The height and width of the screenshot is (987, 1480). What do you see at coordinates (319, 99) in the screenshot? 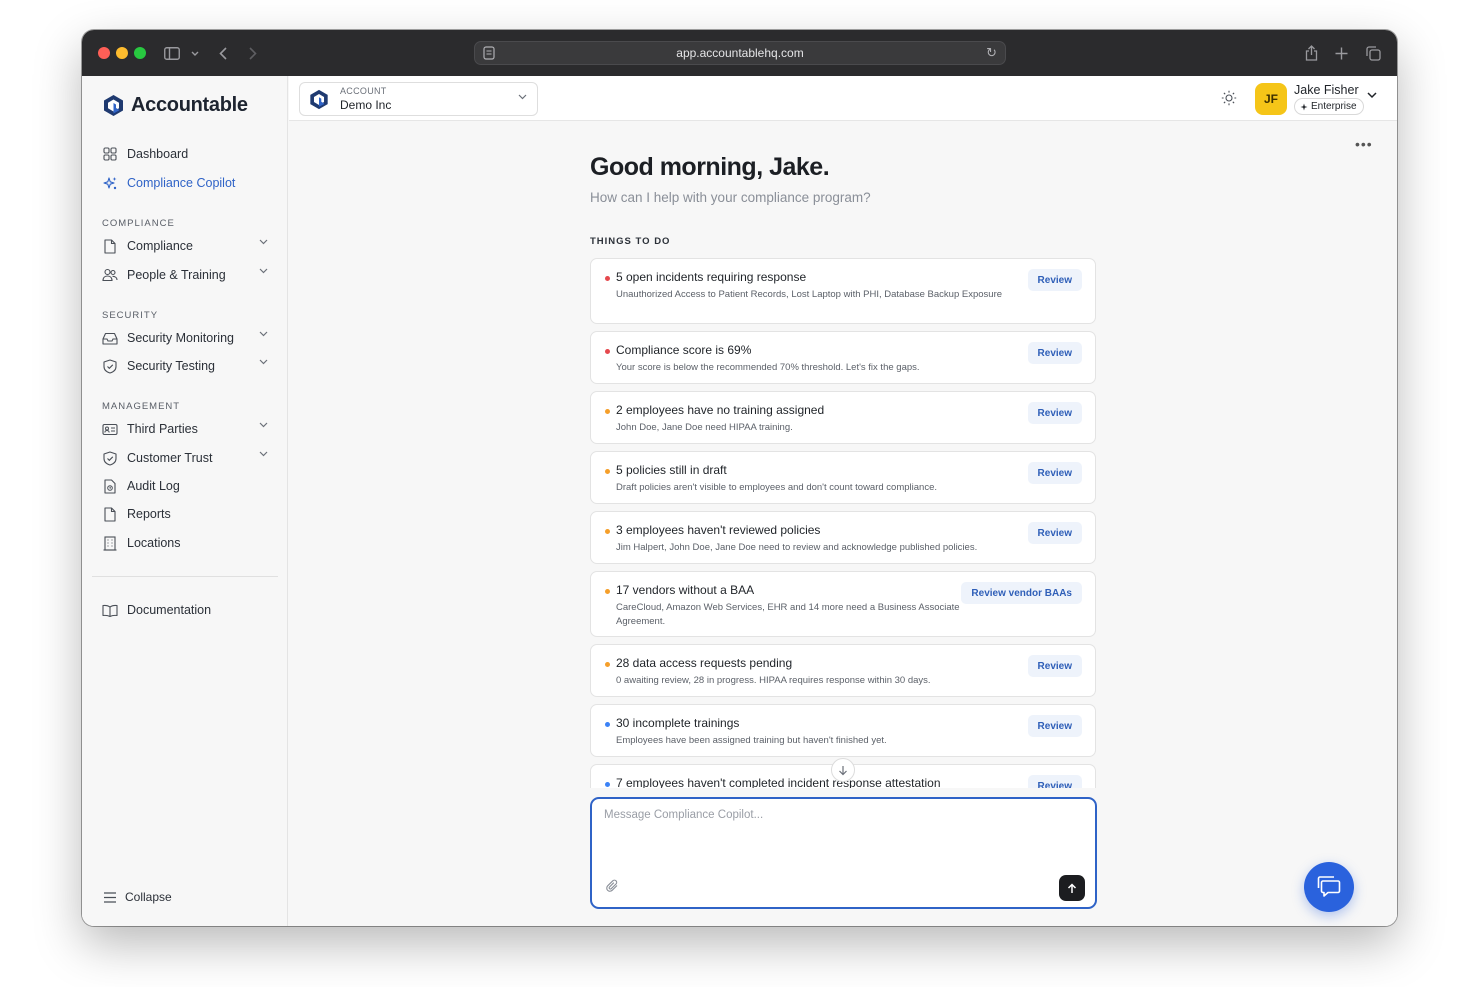
I see `account-logo-icon` at bounding box center [319, 99].